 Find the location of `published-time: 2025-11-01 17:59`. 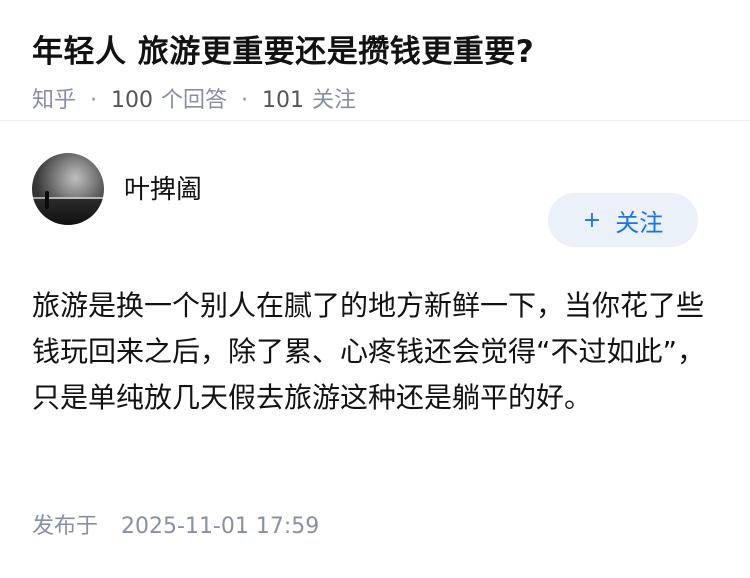

published-time: 2025-11-01 17:59 is located at coordinates (220, 526).